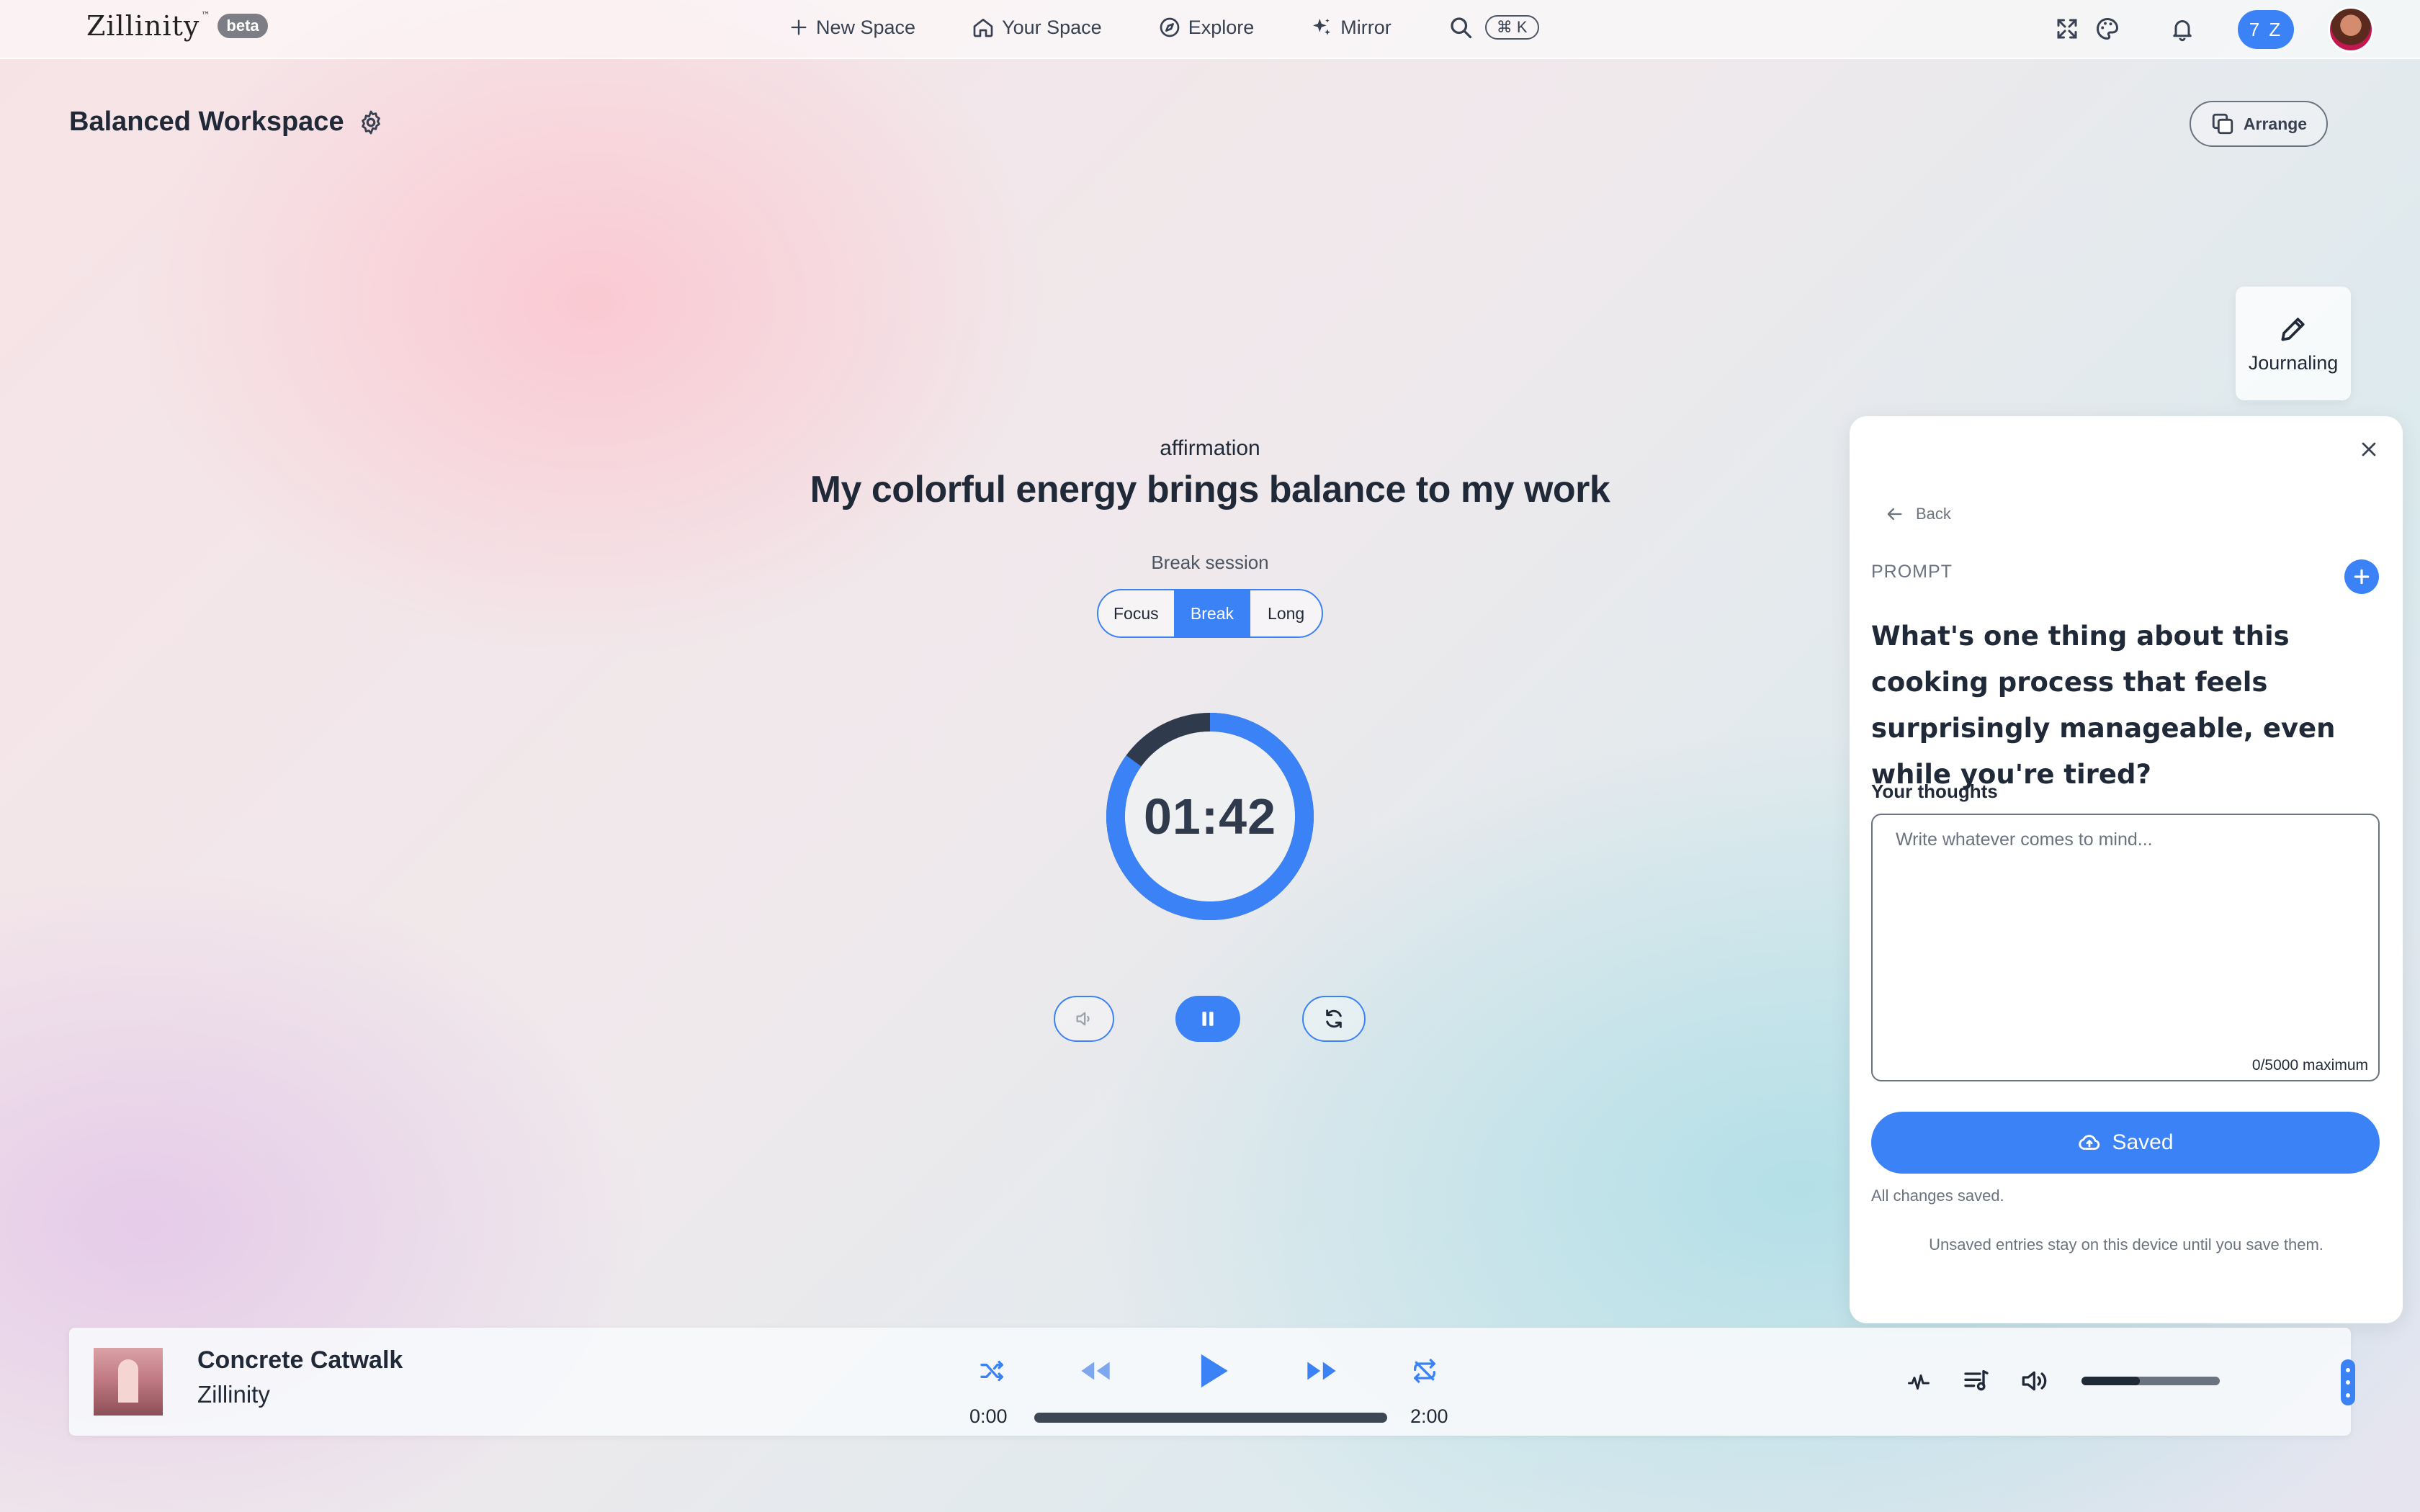 This screenshot has width=2420, height=1512. Describe the element at coordinates (1285, 613) in the screenshot. I see `mode-long-button: Long` at that location.